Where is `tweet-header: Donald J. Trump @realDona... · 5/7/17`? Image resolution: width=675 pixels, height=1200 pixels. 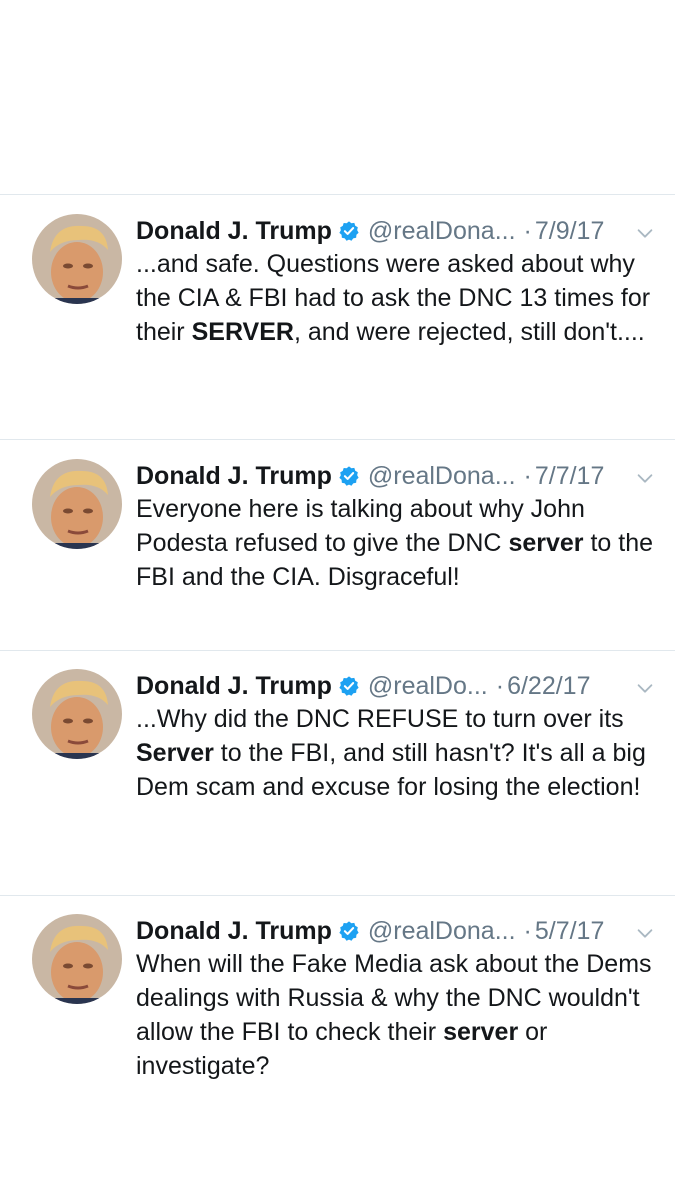
tweet-header: Donald J. Trump @realDona... · 5/7/17 is located at coordinates (396, 931).